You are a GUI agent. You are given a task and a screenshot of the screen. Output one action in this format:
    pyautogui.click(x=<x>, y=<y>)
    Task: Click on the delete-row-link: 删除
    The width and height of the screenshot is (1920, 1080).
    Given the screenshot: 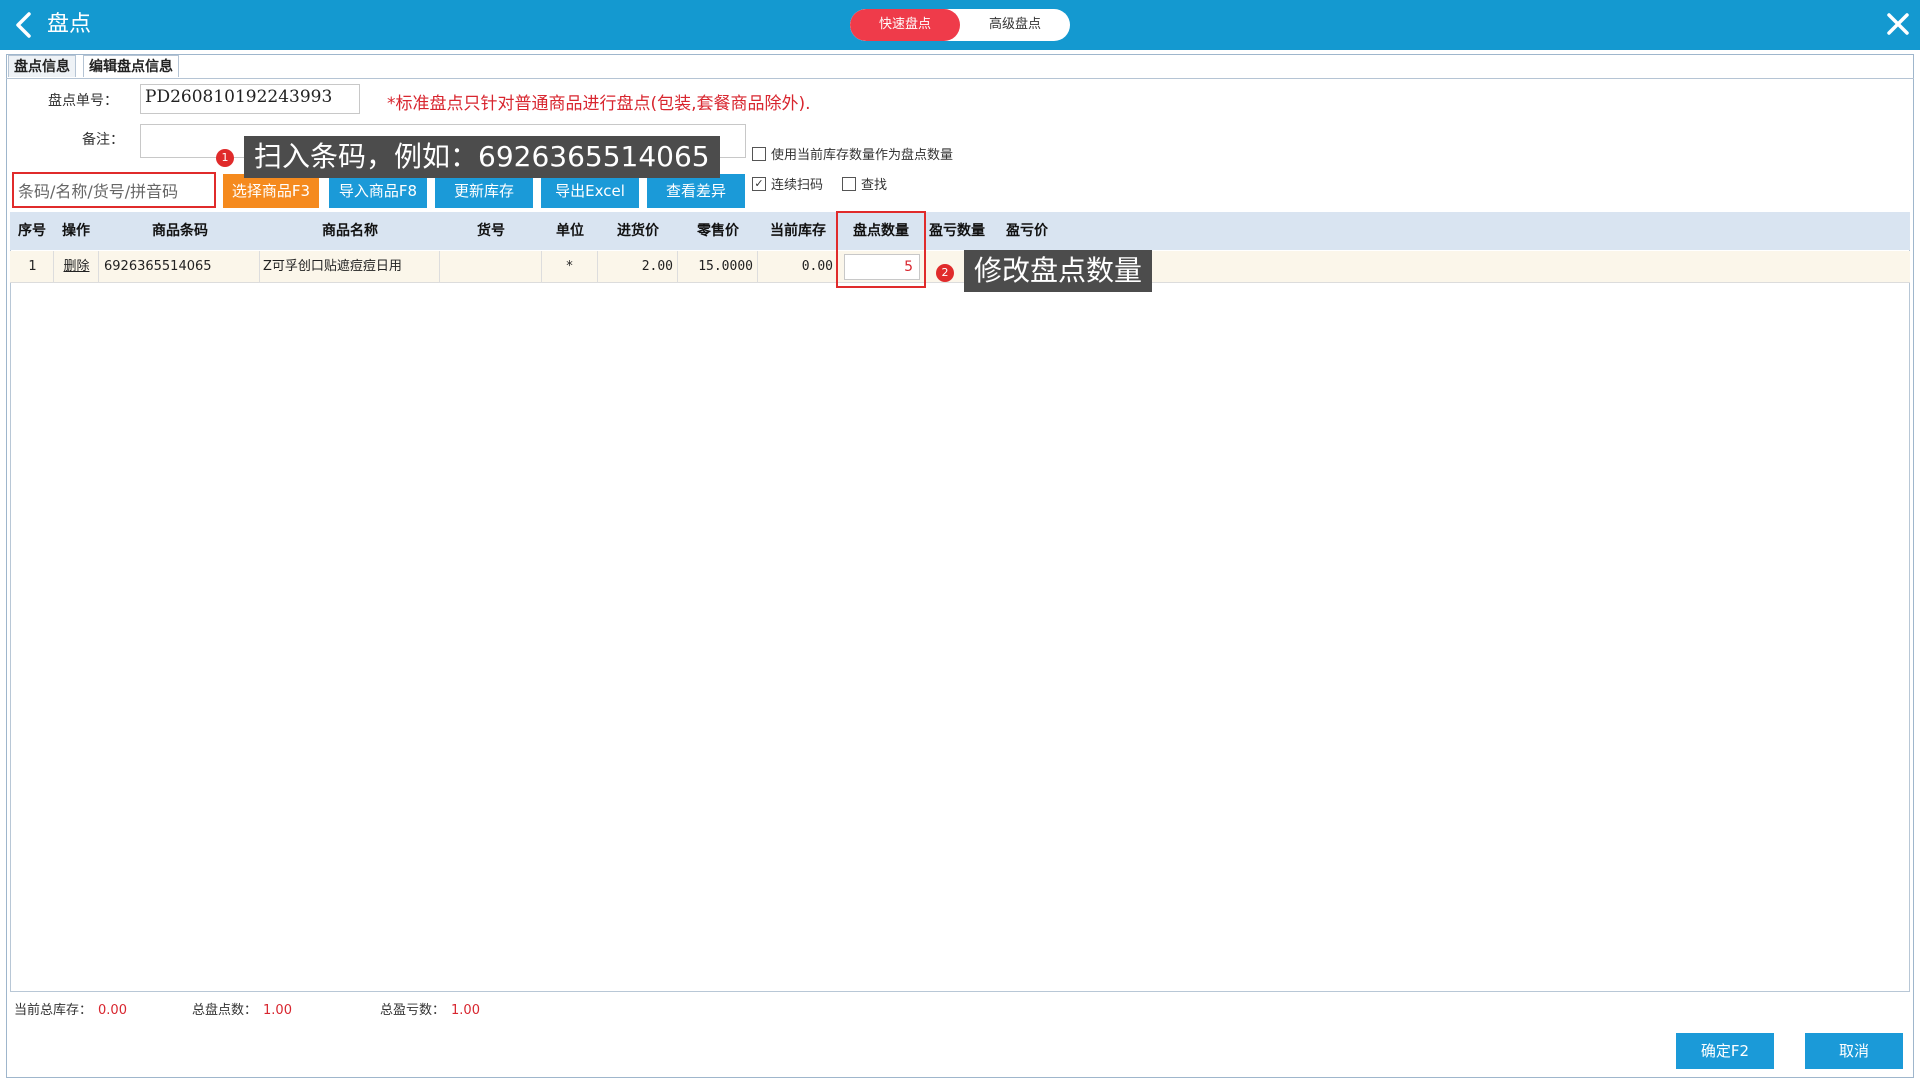 What is the action you would take?
    pyautogui.click(x=77, y=267)
    